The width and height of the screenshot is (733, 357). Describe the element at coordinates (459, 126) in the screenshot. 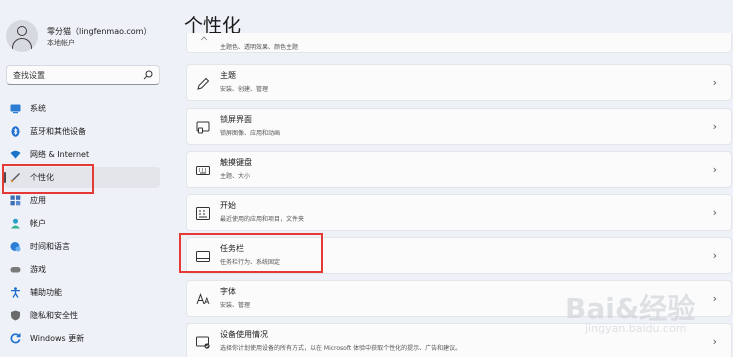

I see `settings-card-lock-screen: 锁屏界面 锁屏图像、应用和动画 ›` at that location.